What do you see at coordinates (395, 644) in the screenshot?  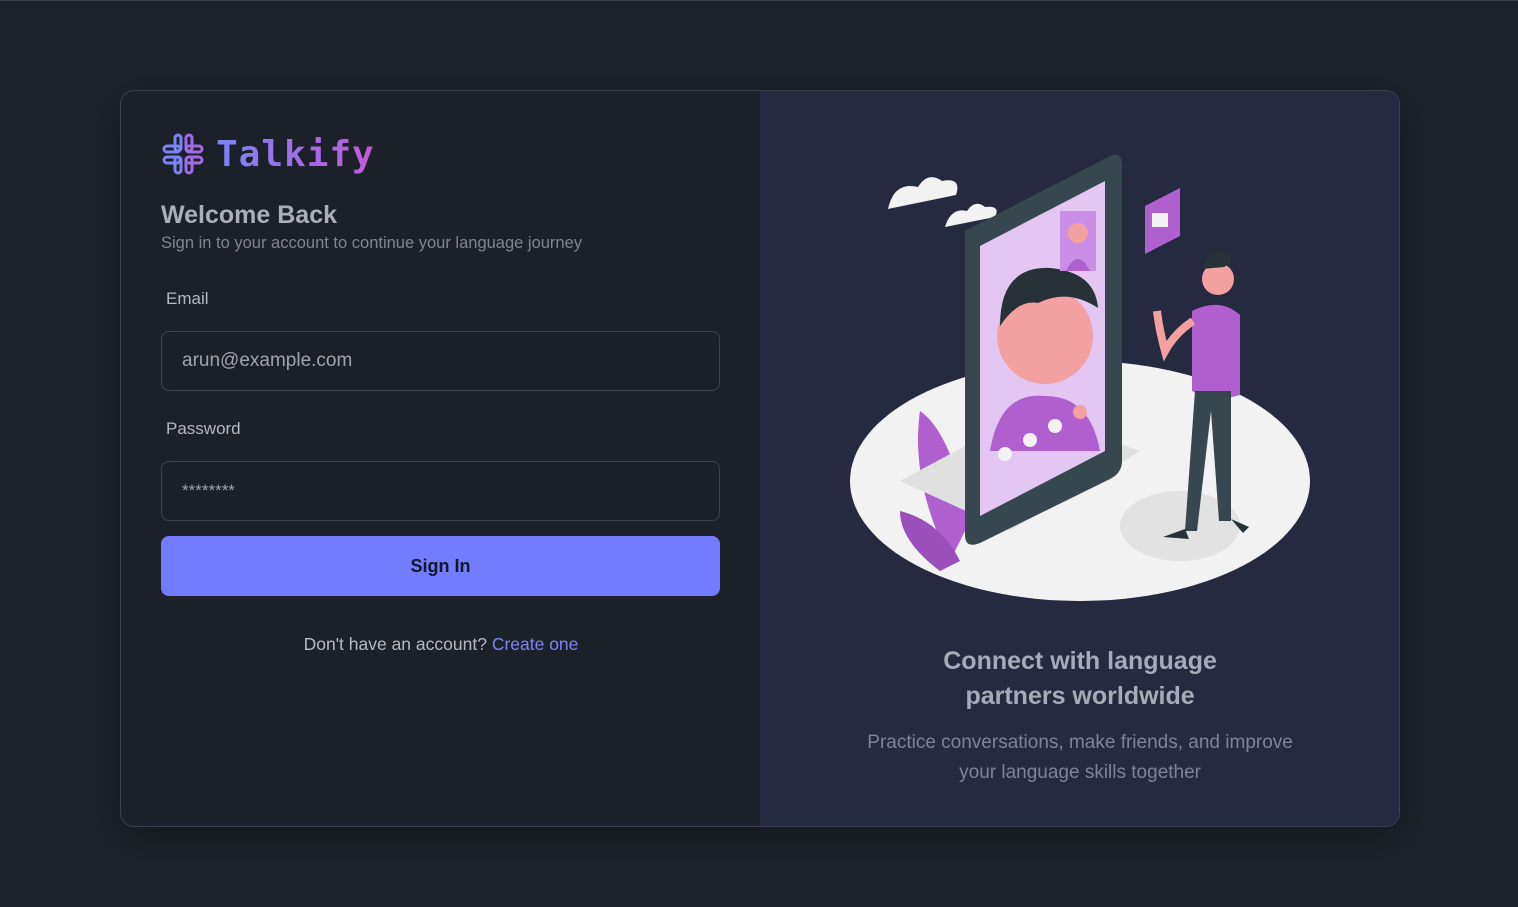 I see `signup-prompt-text: Don't have an account?` at bounding box center [395, 644].